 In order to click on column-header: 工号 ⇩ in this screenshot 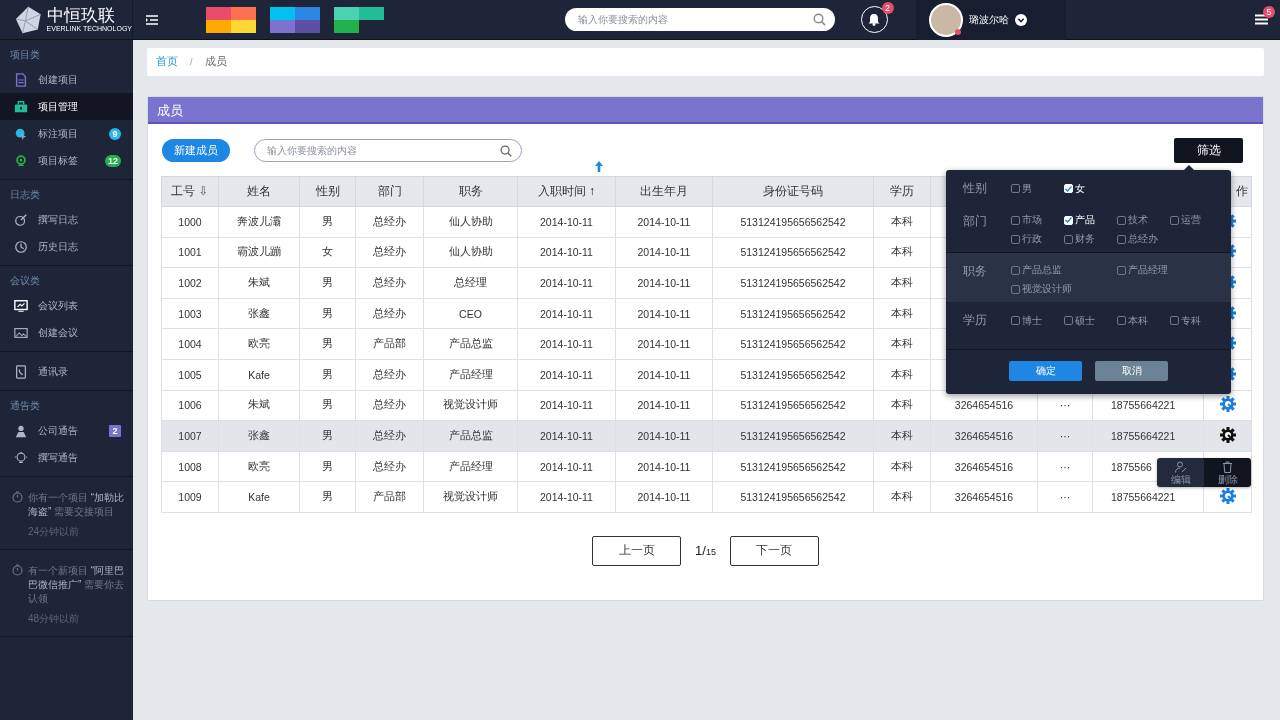, I will do `click(190, 191)`.